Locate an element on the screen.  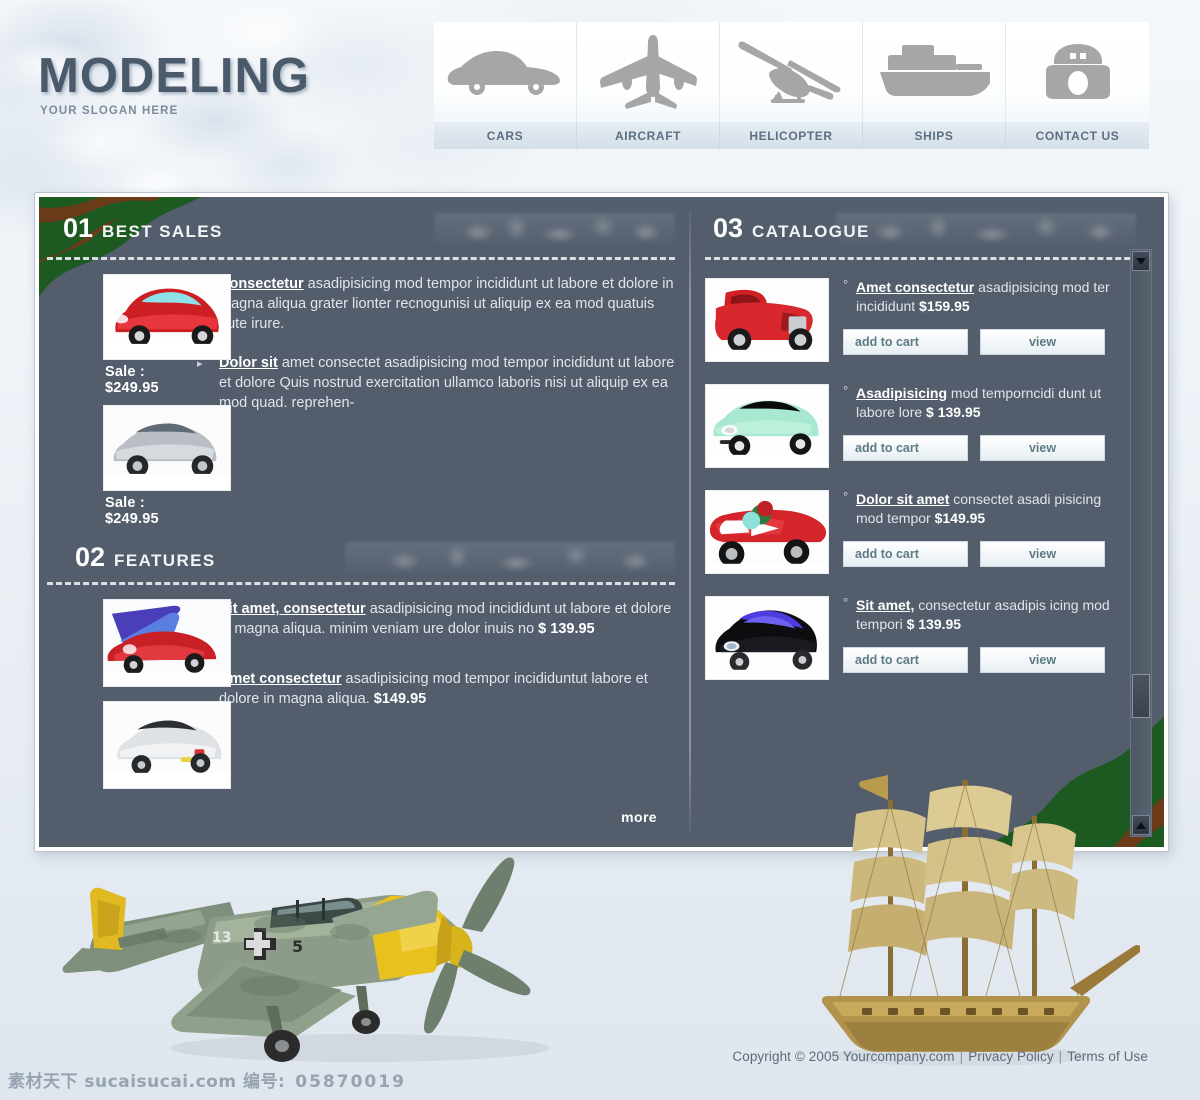
list-item-link: Consectetur is located at coordinates (261, 284).